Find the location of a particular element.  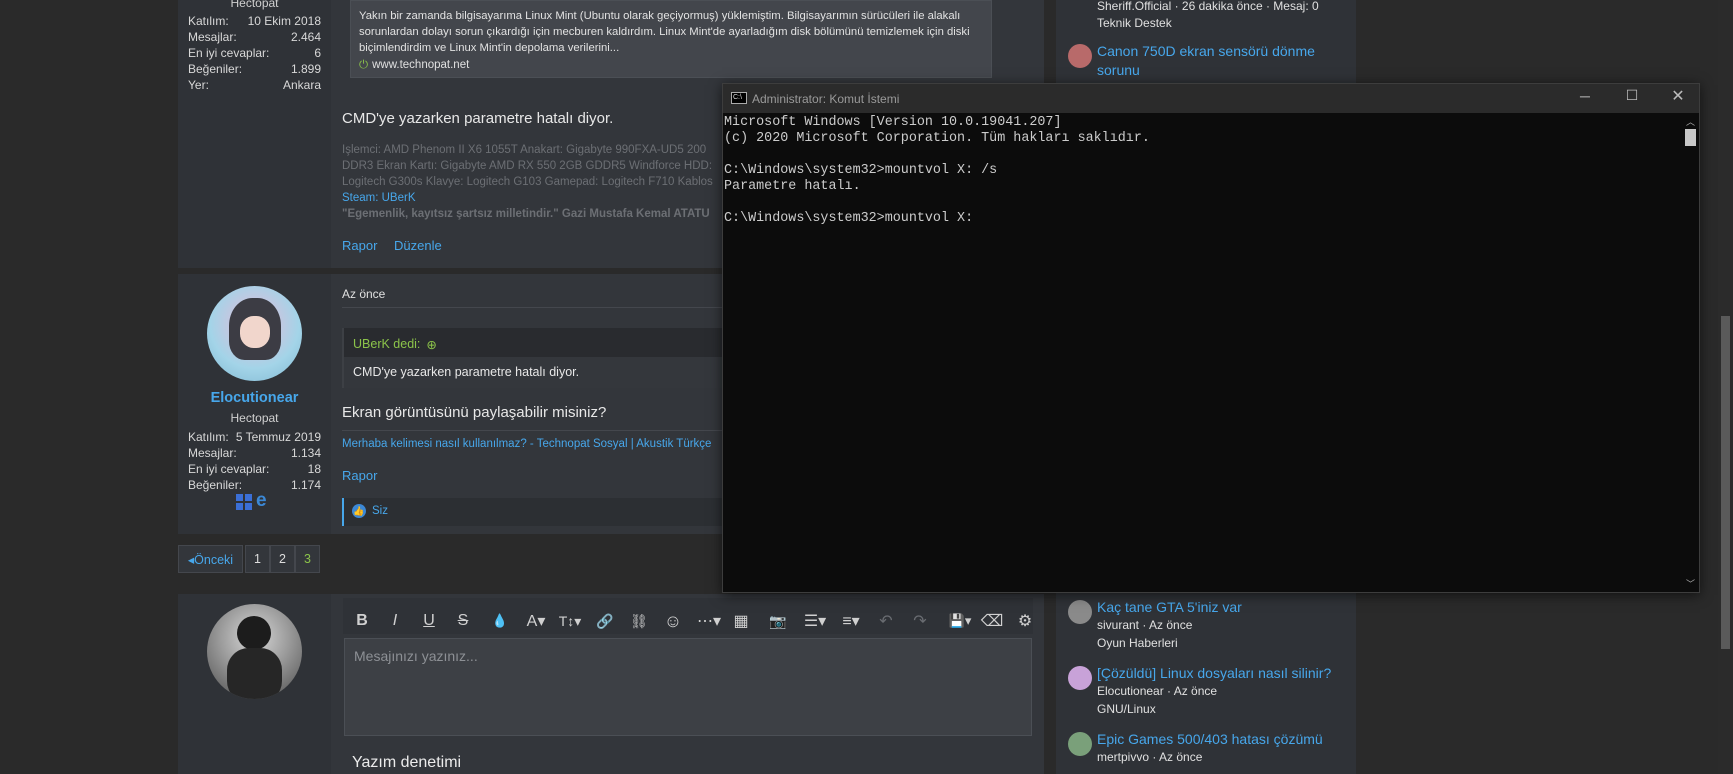

cmd-scrollbar-thumb is located at coordinates (1690, 137).